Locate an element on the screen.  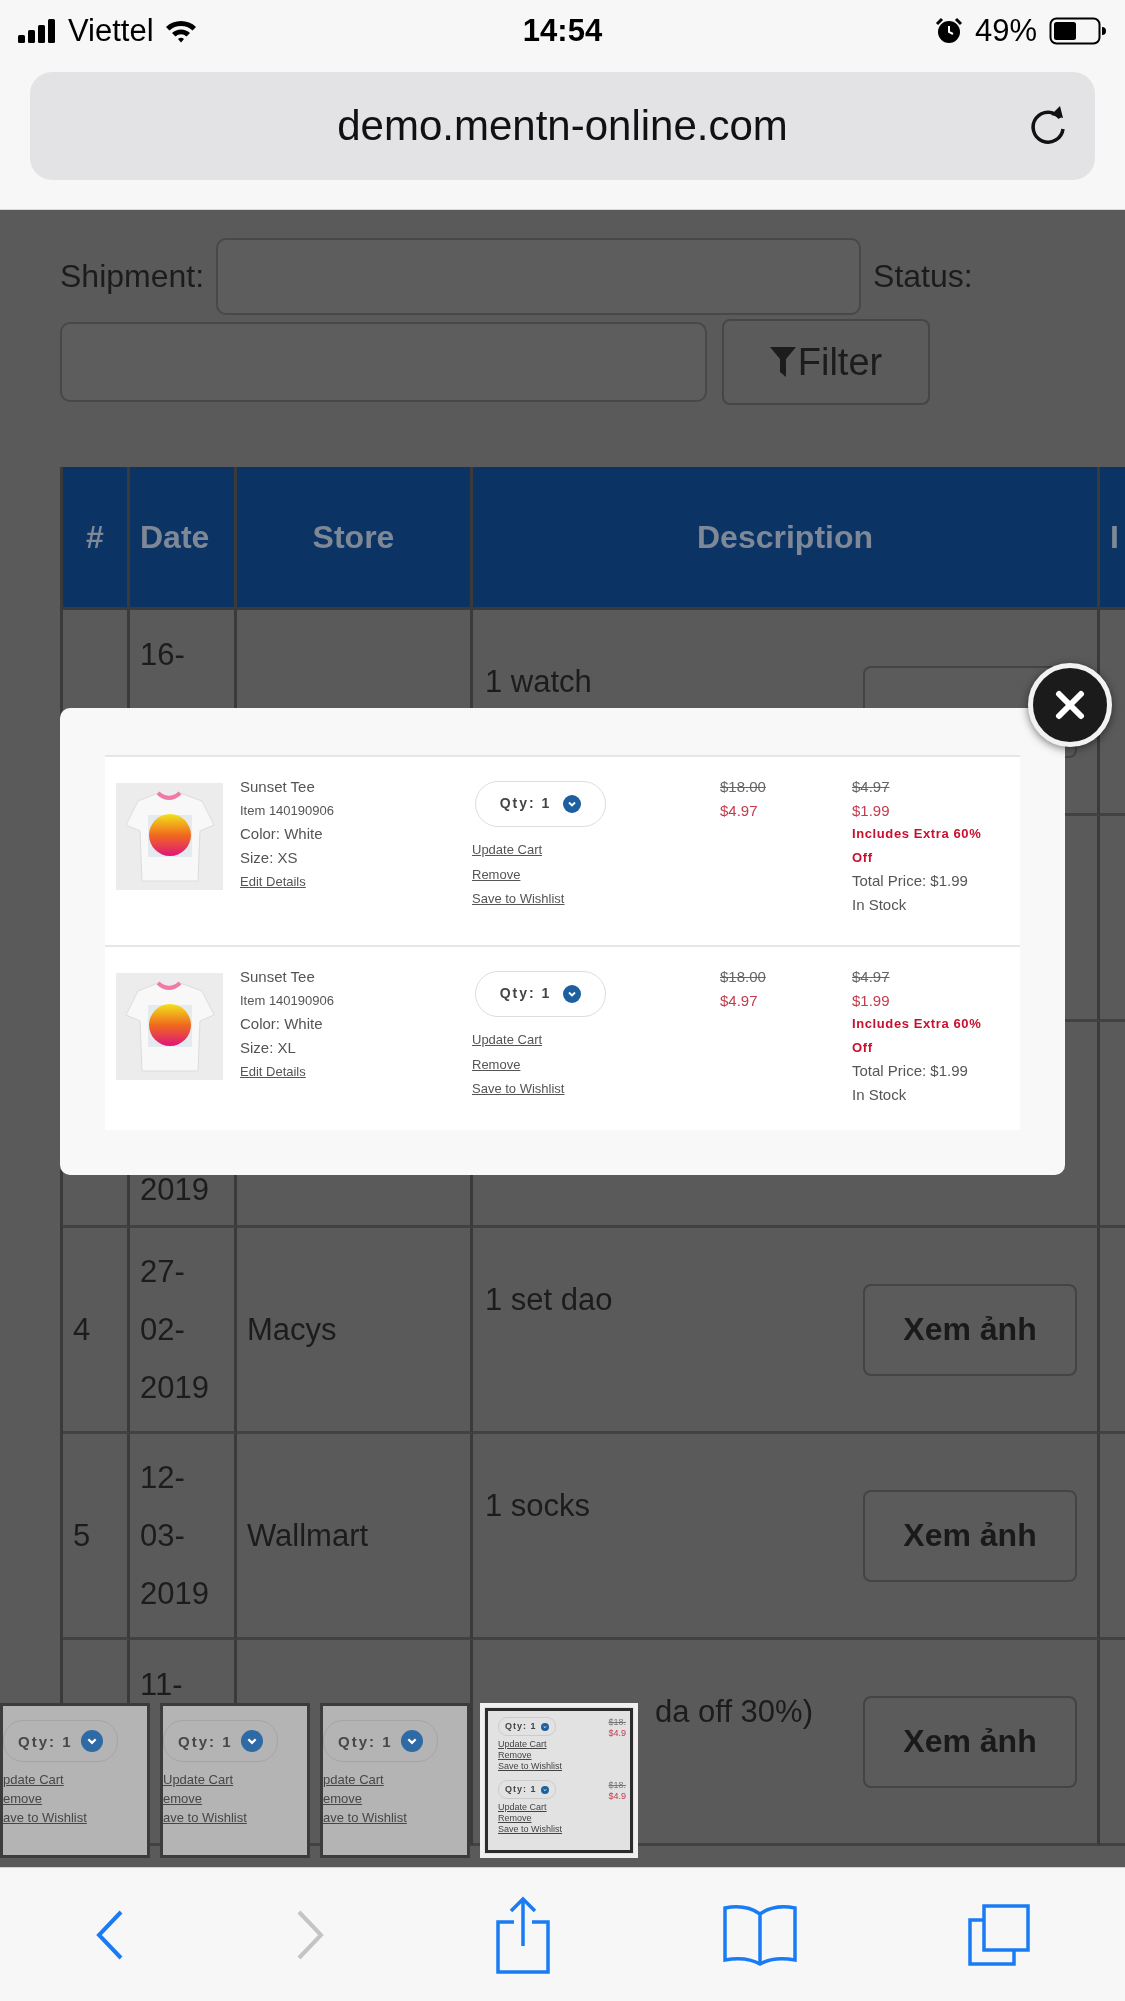
row-number: 5 is located at coordinates (82, 1535).